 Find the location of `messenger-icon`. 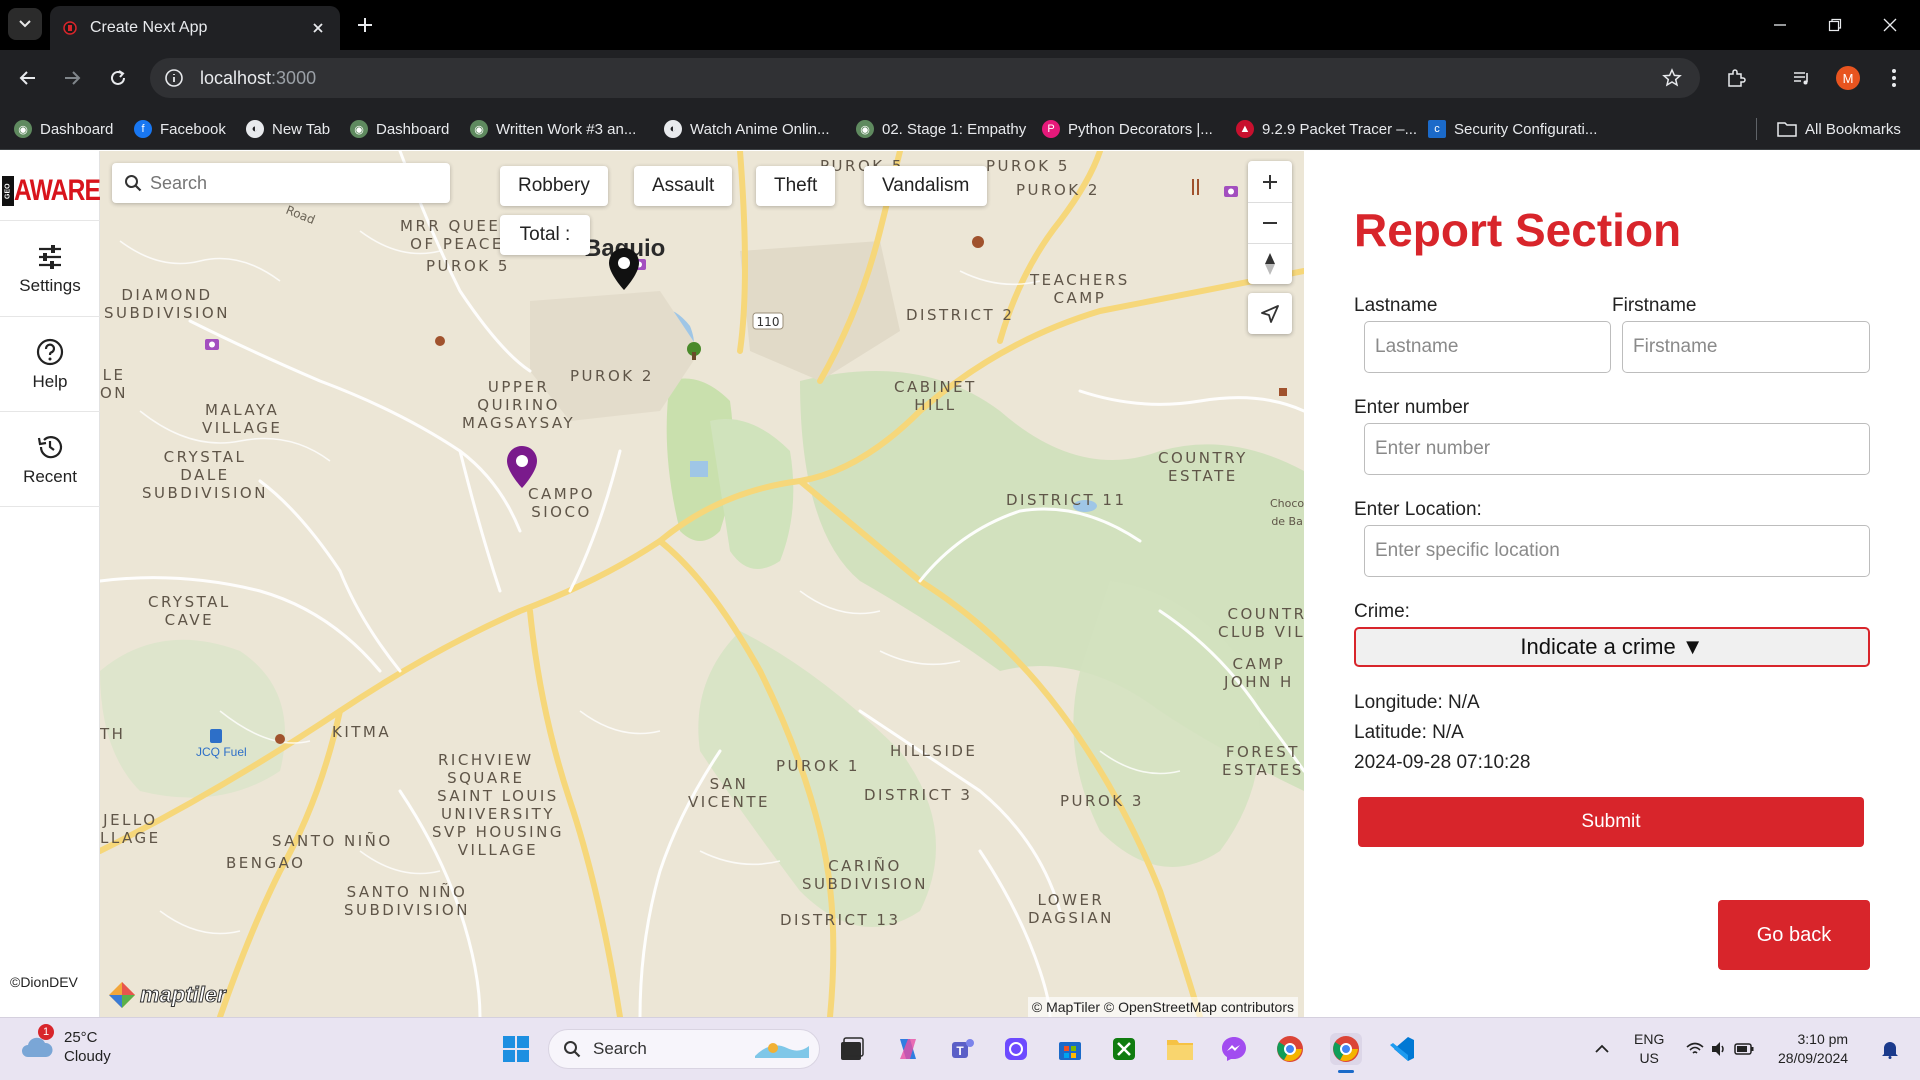

messenger-icon is located at coordinates (1234, 1049).